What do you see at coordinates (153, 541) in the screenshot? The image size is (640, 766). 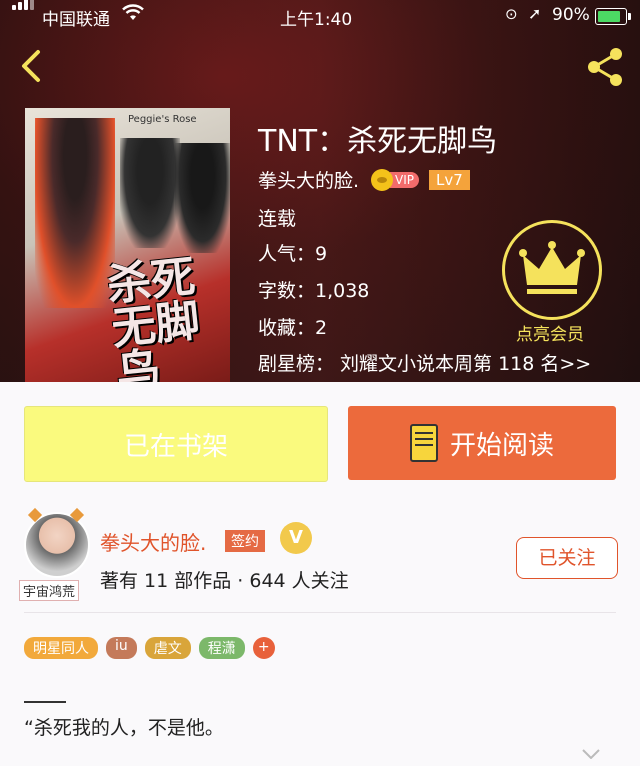 I see `author-name: 拳头大的脸.` at bounding box center [153, 541].